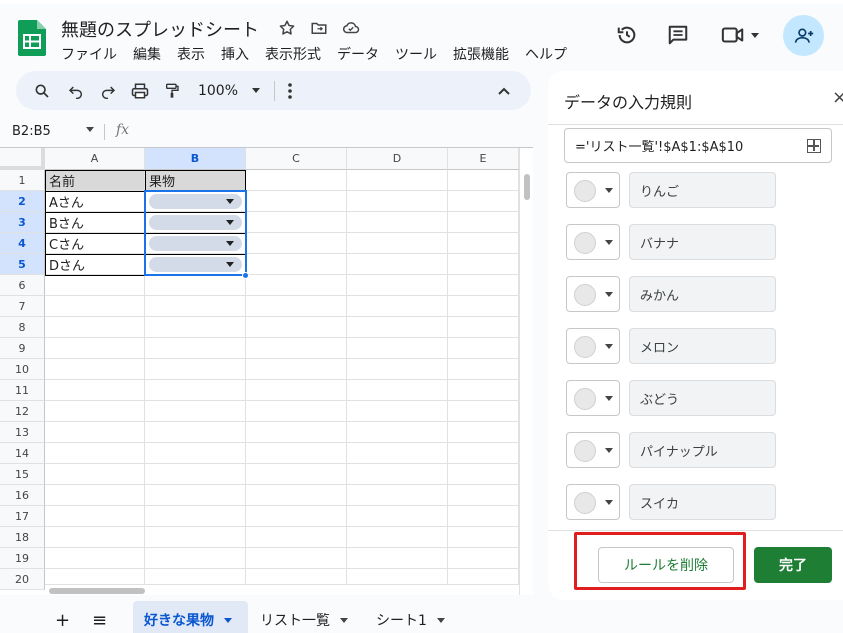 This screenshot has height=633, width=843. I want to click on cell-e6, so click(483, 285).